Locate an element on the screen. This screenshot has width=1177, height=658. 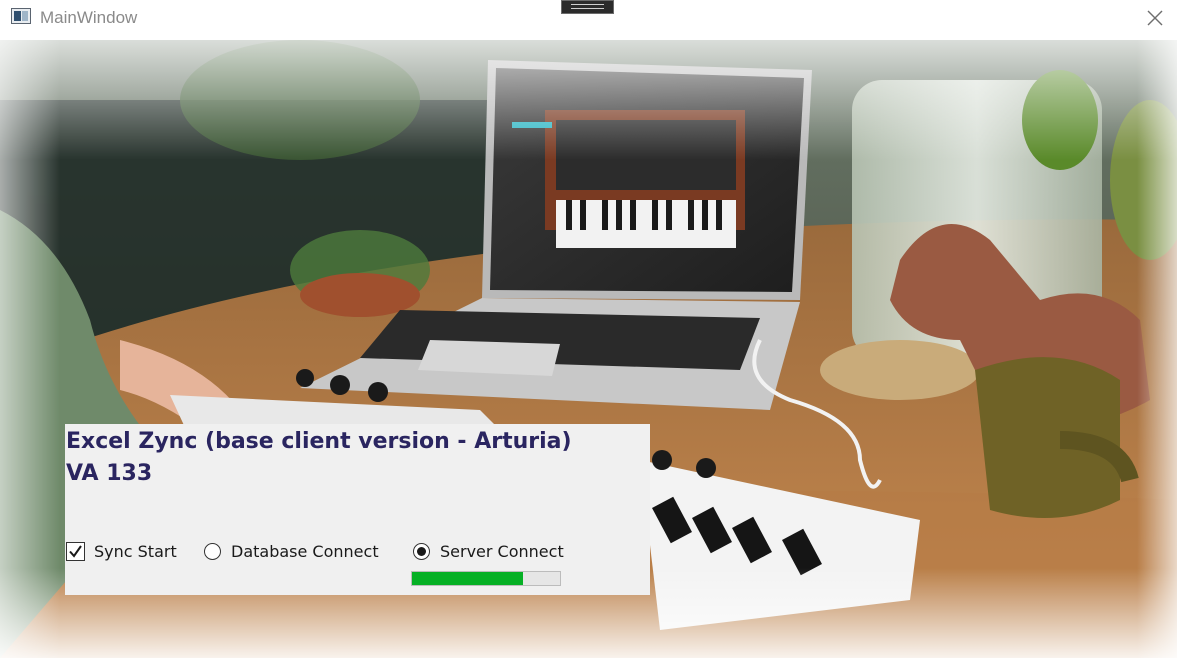
close-button is located at coordinates (1154, 18).